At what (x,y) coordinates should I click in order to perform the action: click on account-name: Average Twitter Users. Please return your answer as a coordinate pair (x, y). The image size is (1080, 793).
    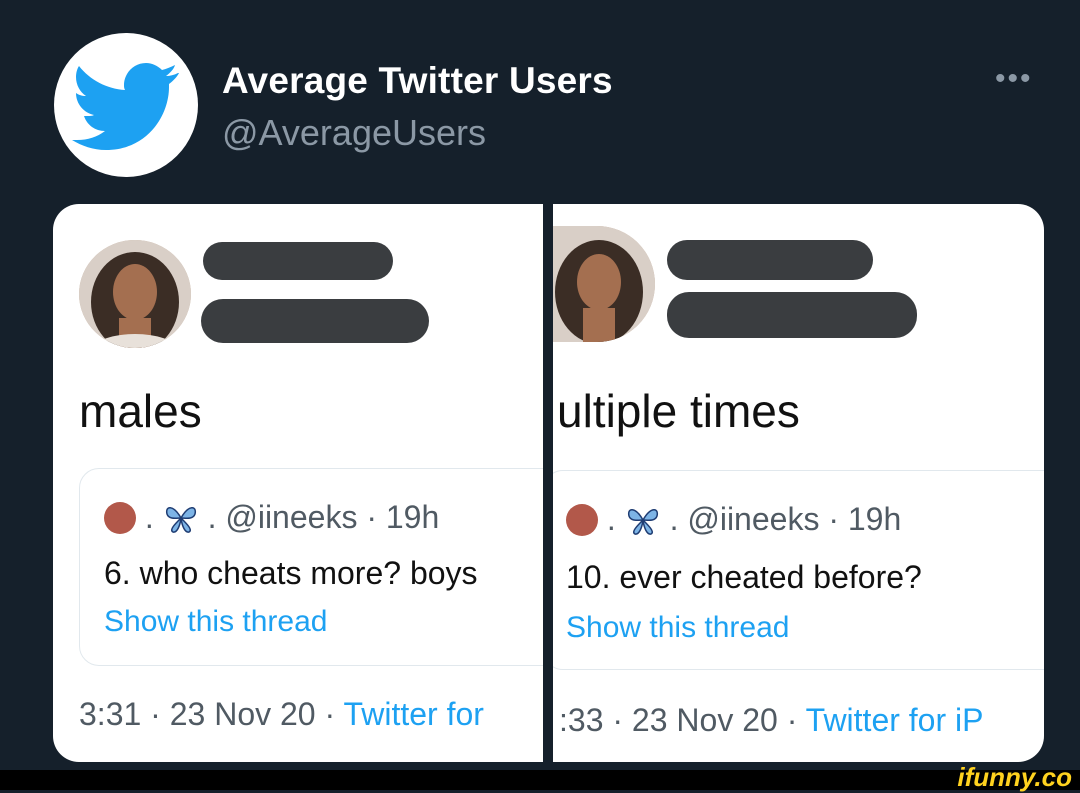
    Looking at the image, I should click on (417, 81).